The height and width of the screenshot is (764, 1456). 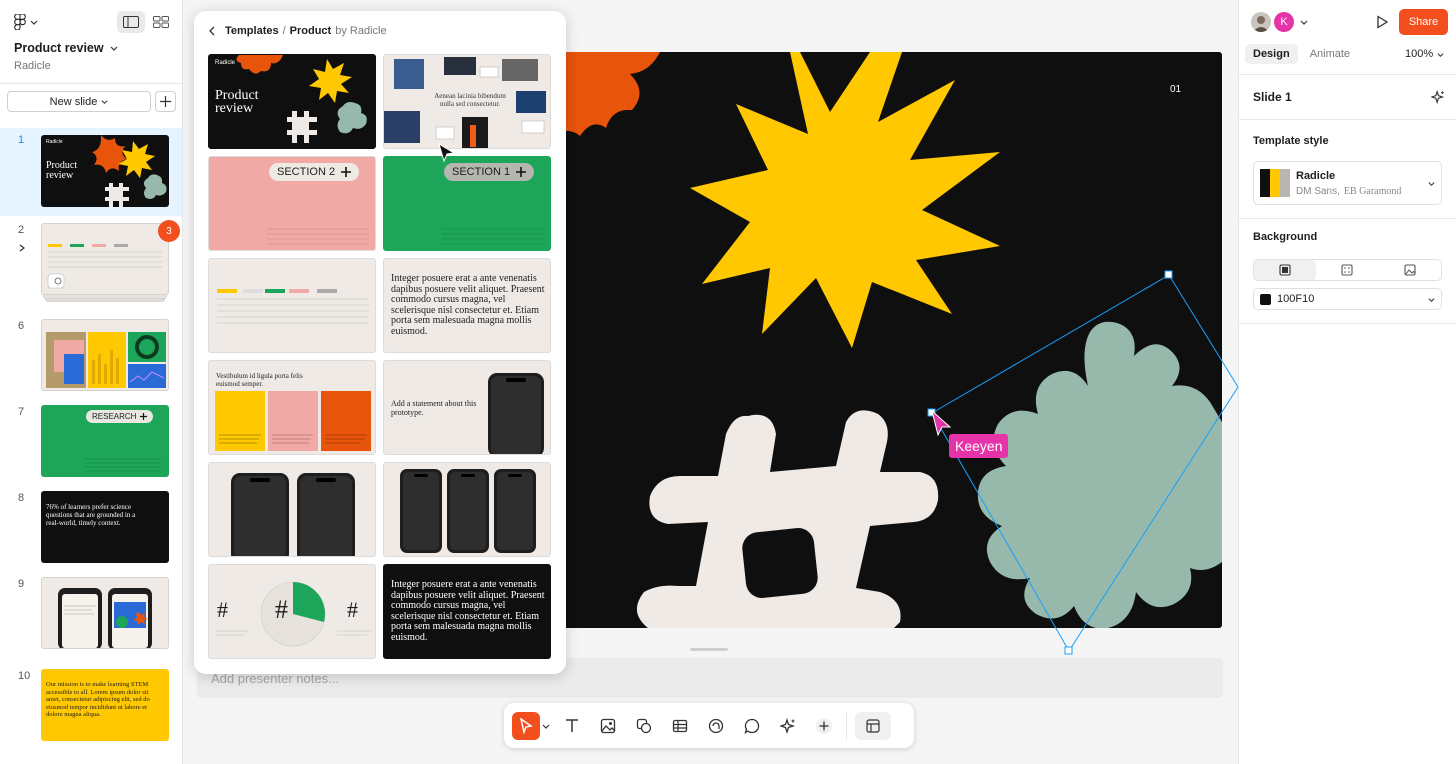 What do you see at coordinates (709, 649) in the screenshot?
I see `notes-resize-handle` at bounding box center [709, 649].